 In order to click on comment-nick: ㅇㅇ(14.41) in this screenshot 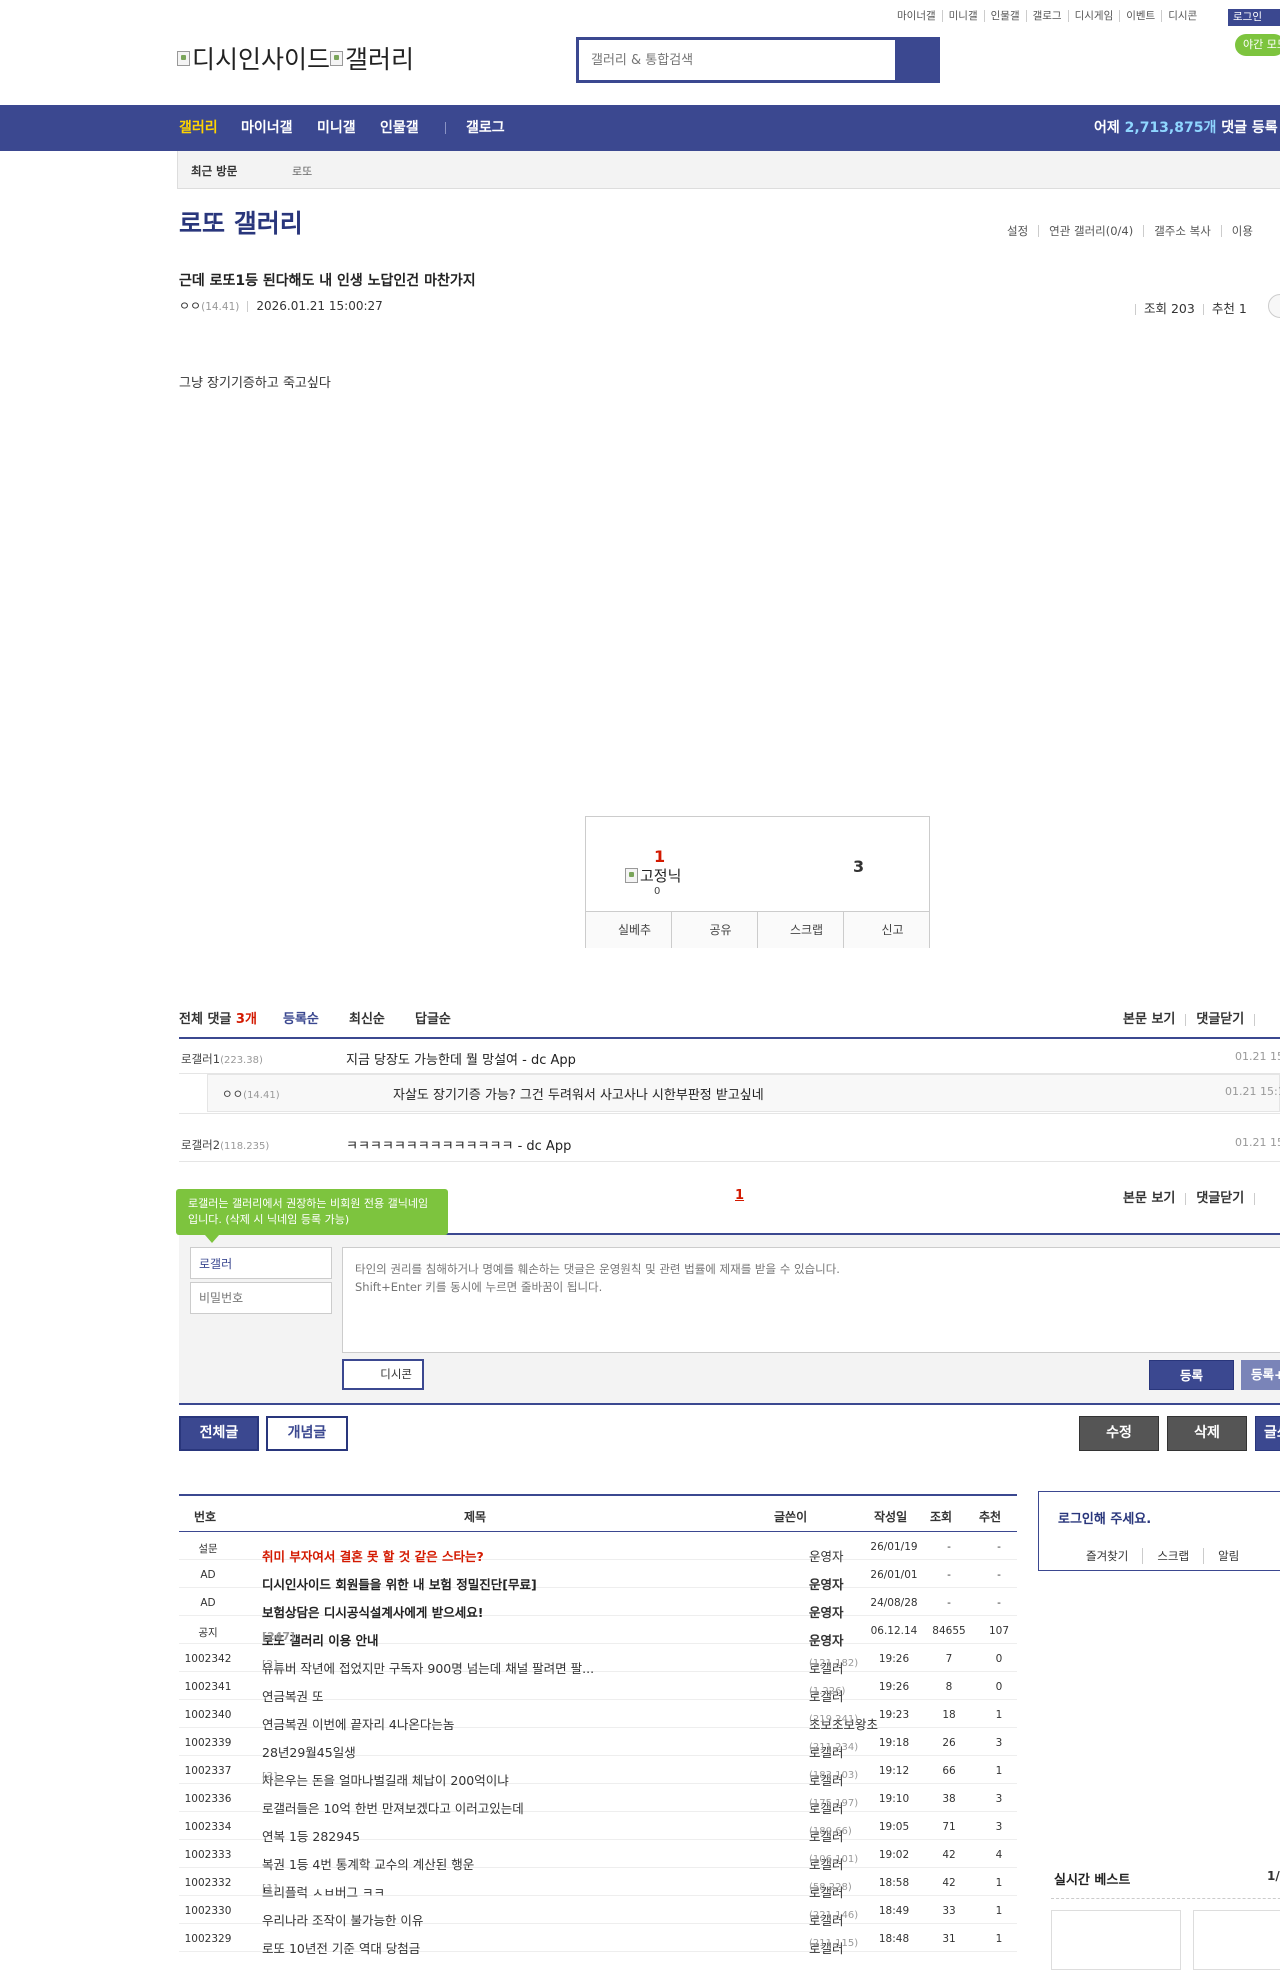, I will do `click(251, 1094)`.